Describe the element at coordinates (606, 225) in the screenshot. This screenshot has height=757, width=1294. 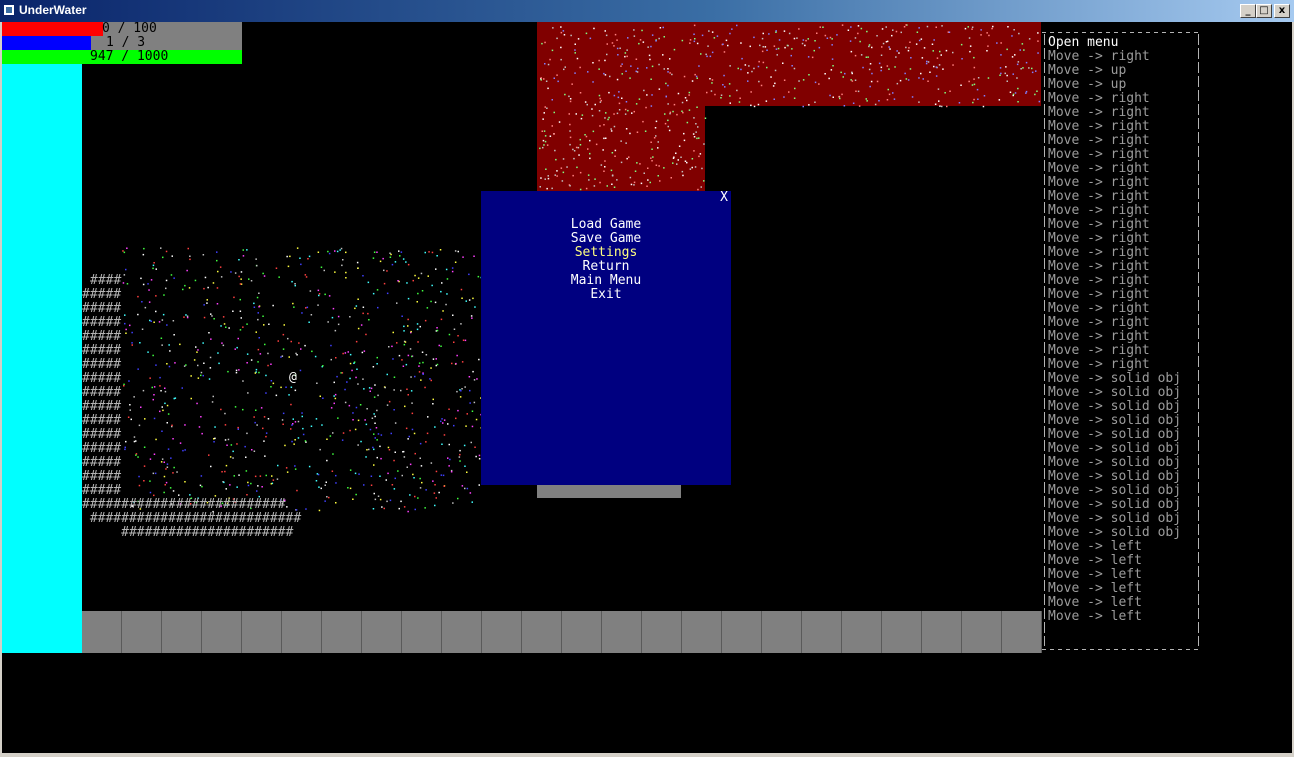
I see `menu-item-load-game: Load Game` at that location.